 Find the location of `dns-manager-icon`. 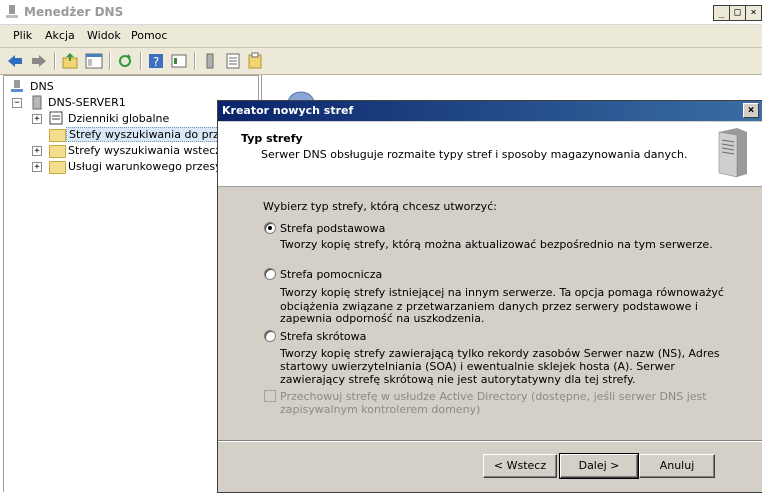

dns-manager-icon is located at coordinates (12, 11).